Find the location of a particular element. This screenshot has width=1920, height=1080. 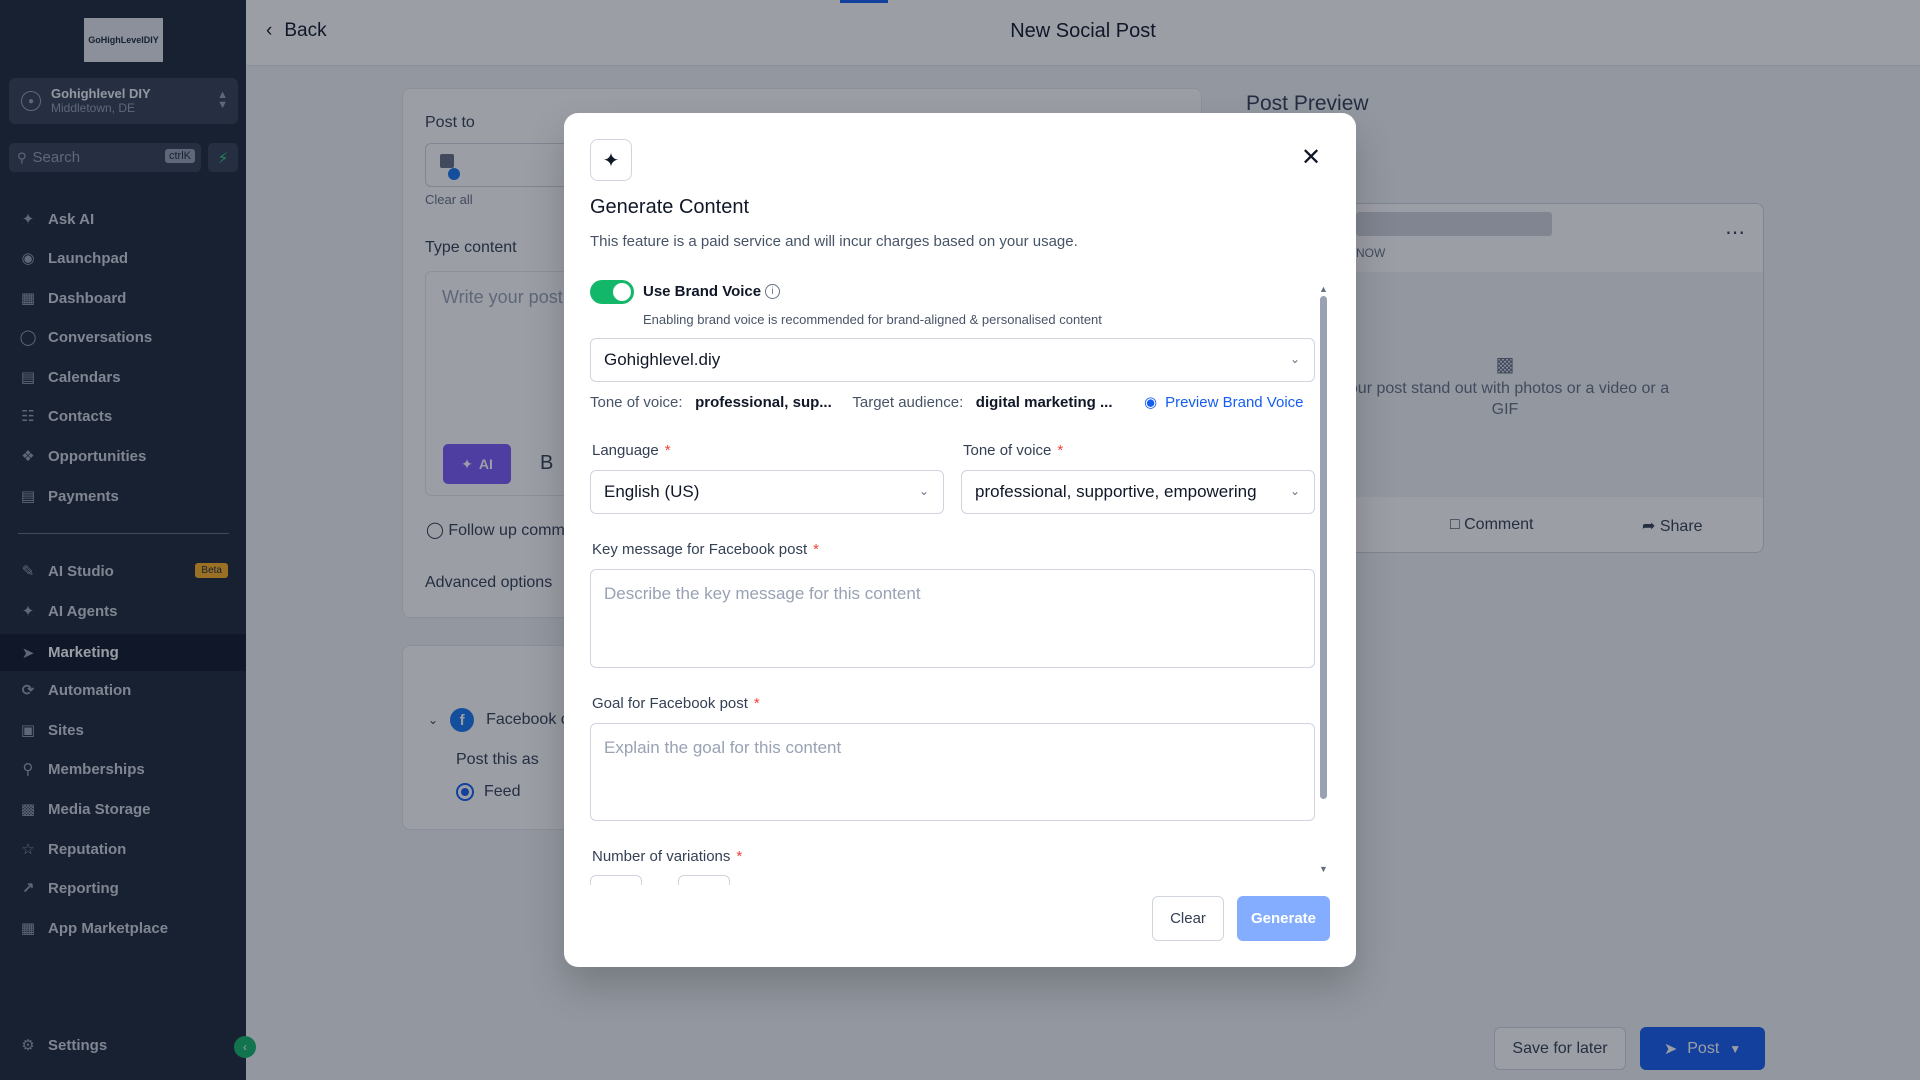

close-icon: ✕ is located at coordinates (1311, 157).